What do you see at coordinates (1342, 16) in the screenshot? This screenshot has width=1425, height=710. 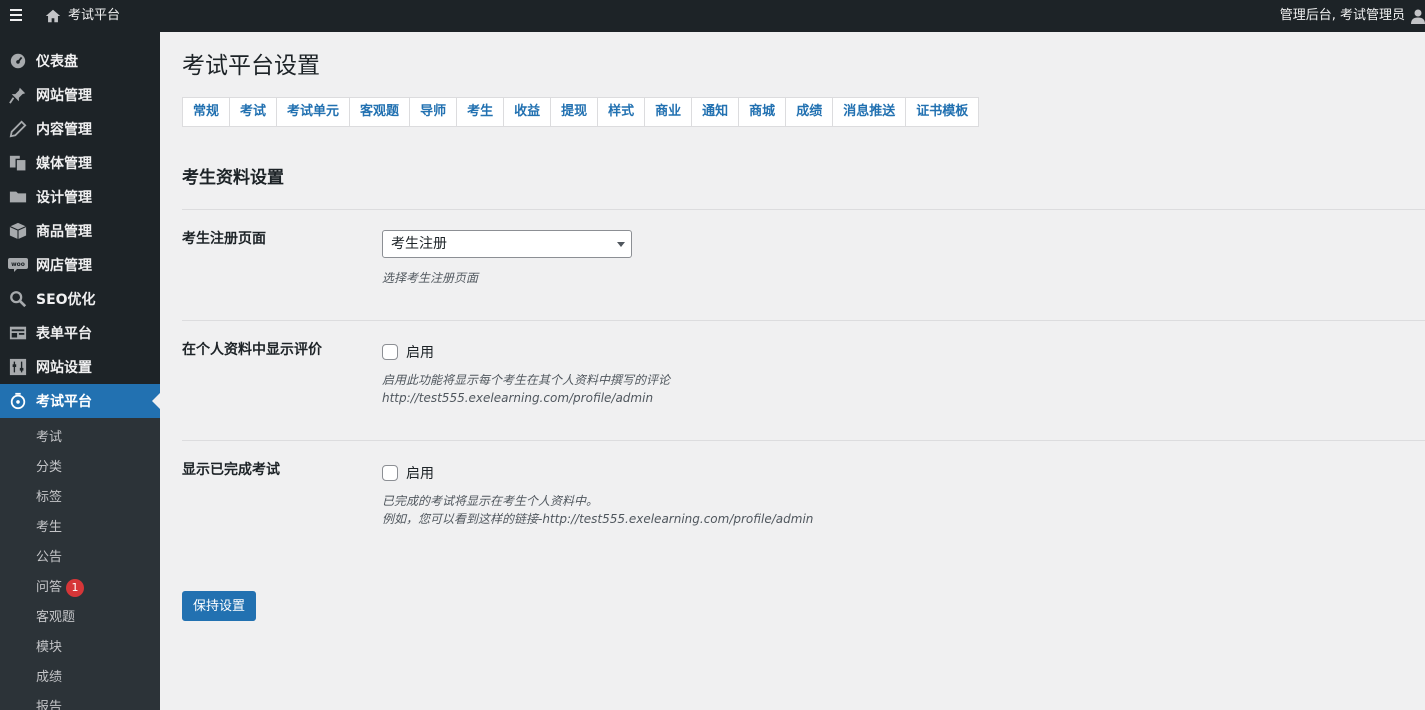 I see `account-menu: 管理后台, 考试管理员` at bounding box center [1342, 16].